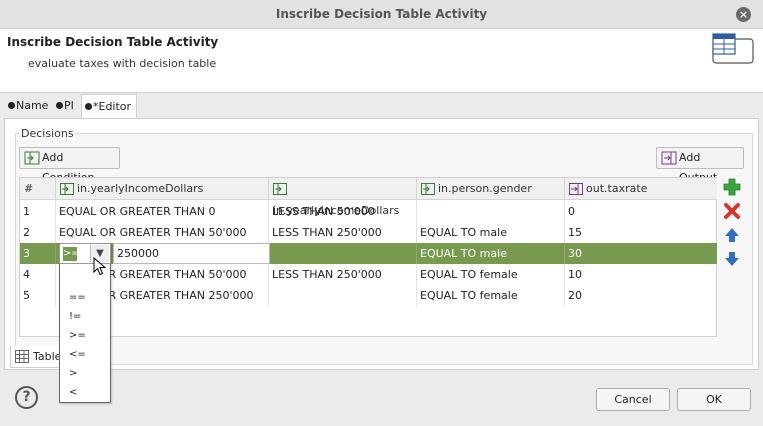  What do you see at coordinates (733, 48) in the screenshot?
I see `decision-table-icon` at bounding box center [733, 48].